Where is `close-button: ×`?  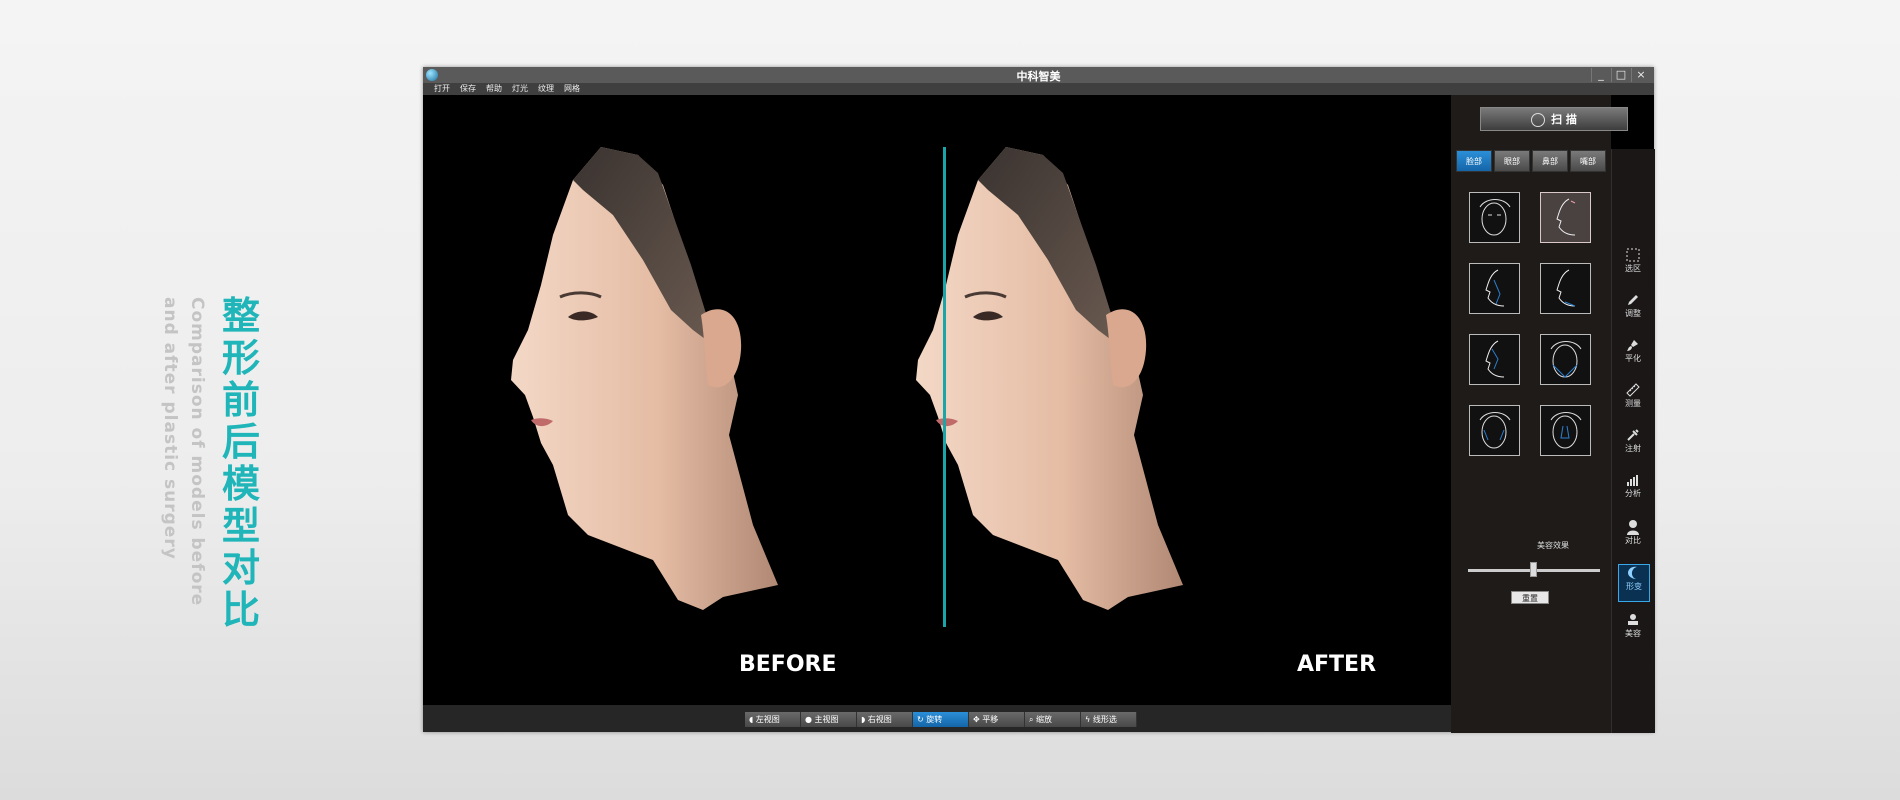 close-button: × is located at coordinates (1640, 75).